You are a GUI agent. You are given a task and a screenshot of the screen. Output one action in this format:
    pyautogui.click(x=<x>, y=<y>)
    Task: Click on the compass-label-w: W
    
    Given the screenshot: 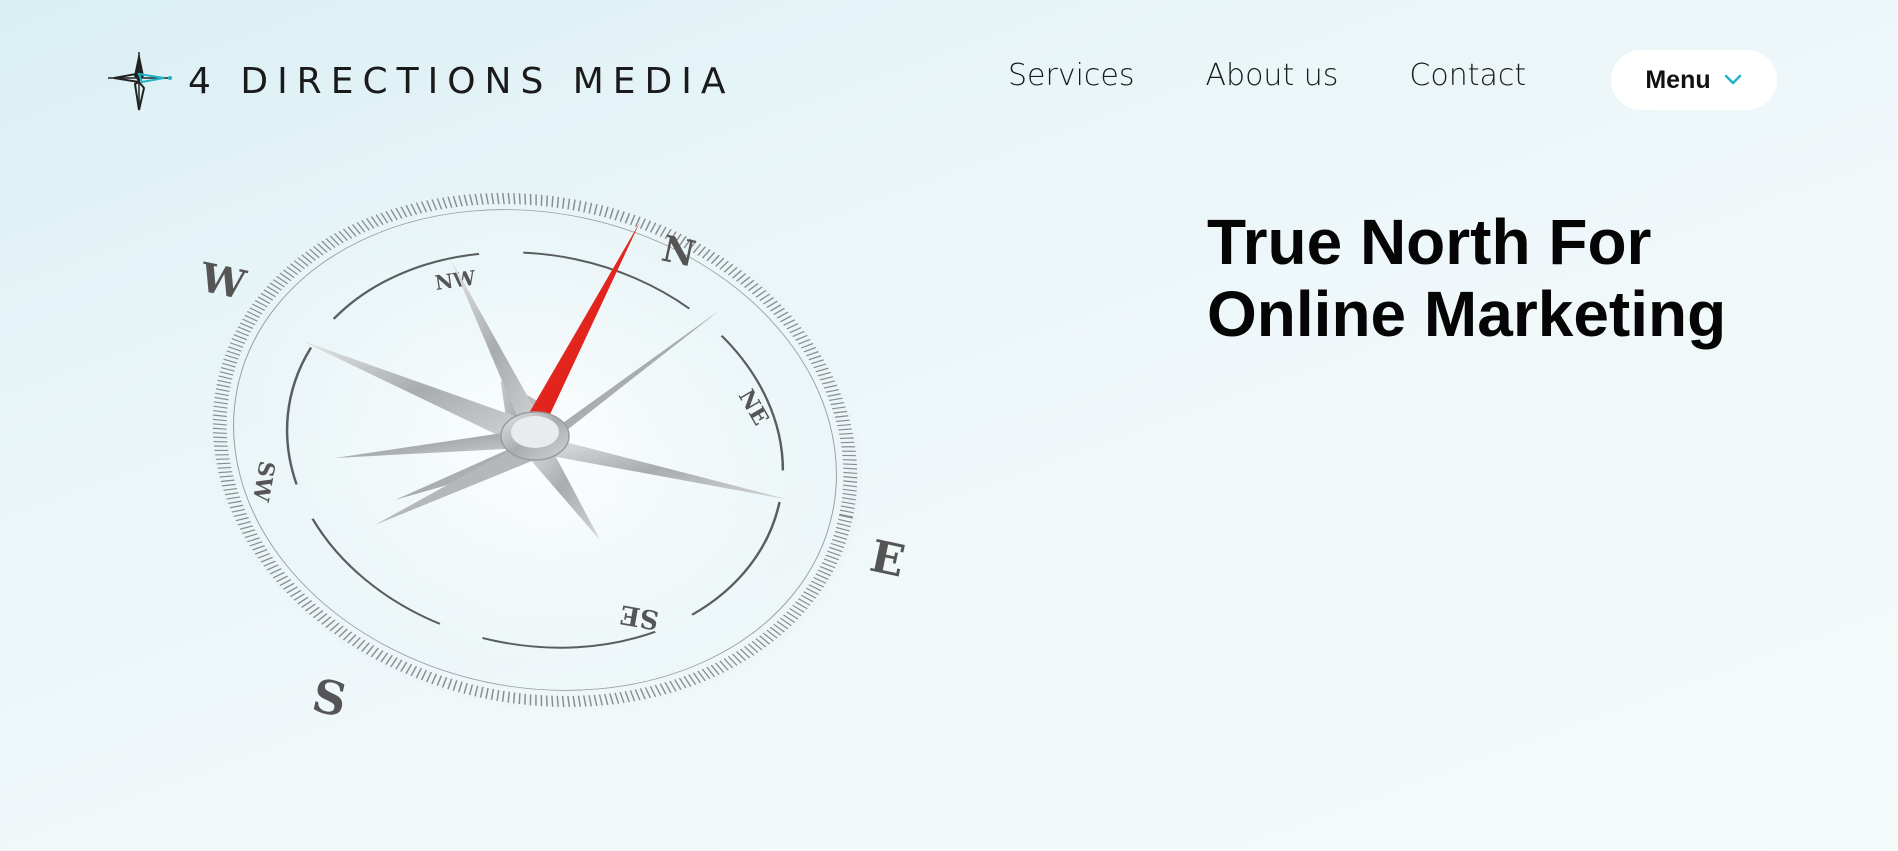 What is the action you would take?
    pyautogui.click(x=223, y=282)
    